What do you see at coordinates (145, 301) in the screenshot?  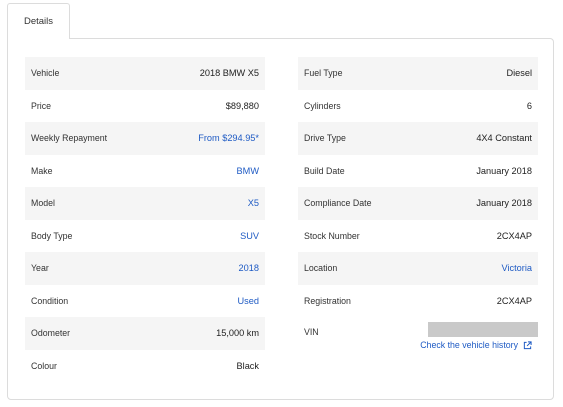 I see `detail-row-condition: Condition Used` at bounding box center [145, 301].